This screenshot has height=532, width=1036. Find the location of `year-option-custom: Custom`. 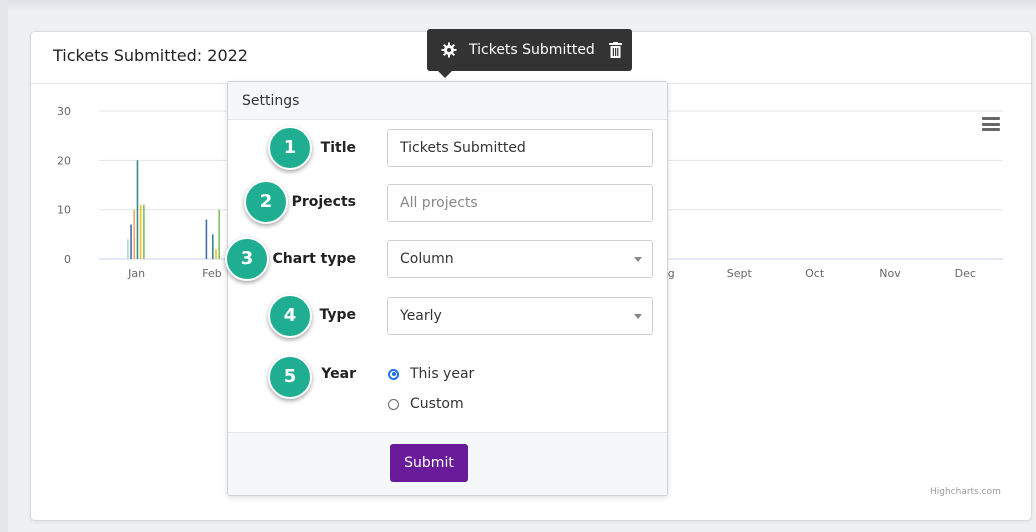

year-option-custom: Custom is located at coordinates (426, 404).